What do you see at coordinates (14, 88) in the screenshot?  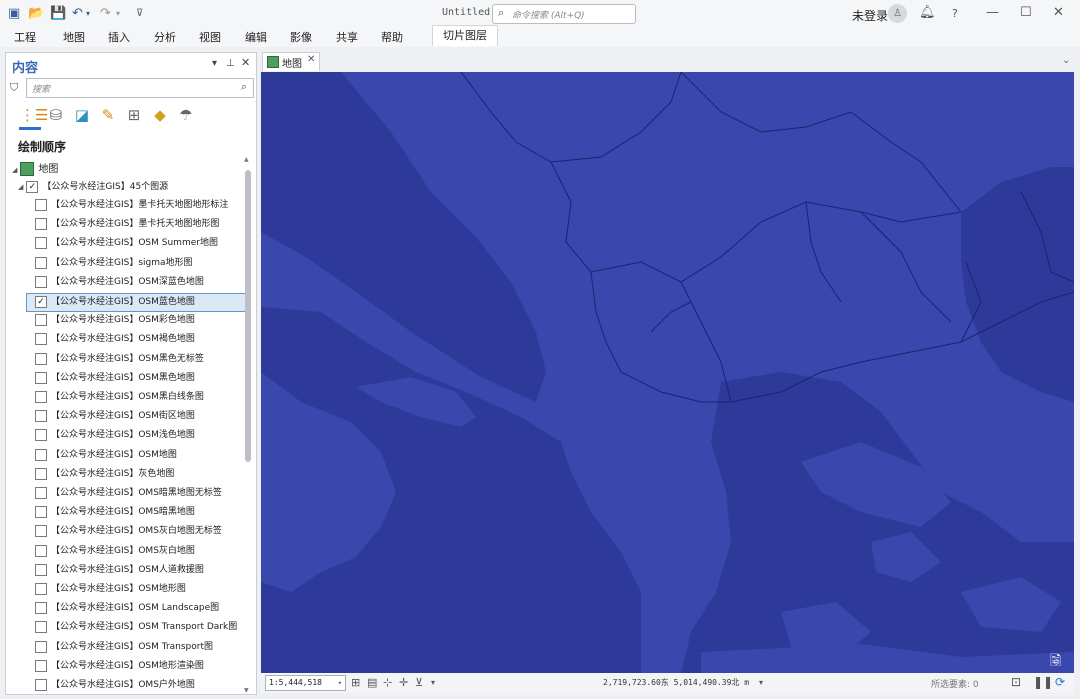 I see `filter-icon: ⛉` at bounding box center [14, 88].